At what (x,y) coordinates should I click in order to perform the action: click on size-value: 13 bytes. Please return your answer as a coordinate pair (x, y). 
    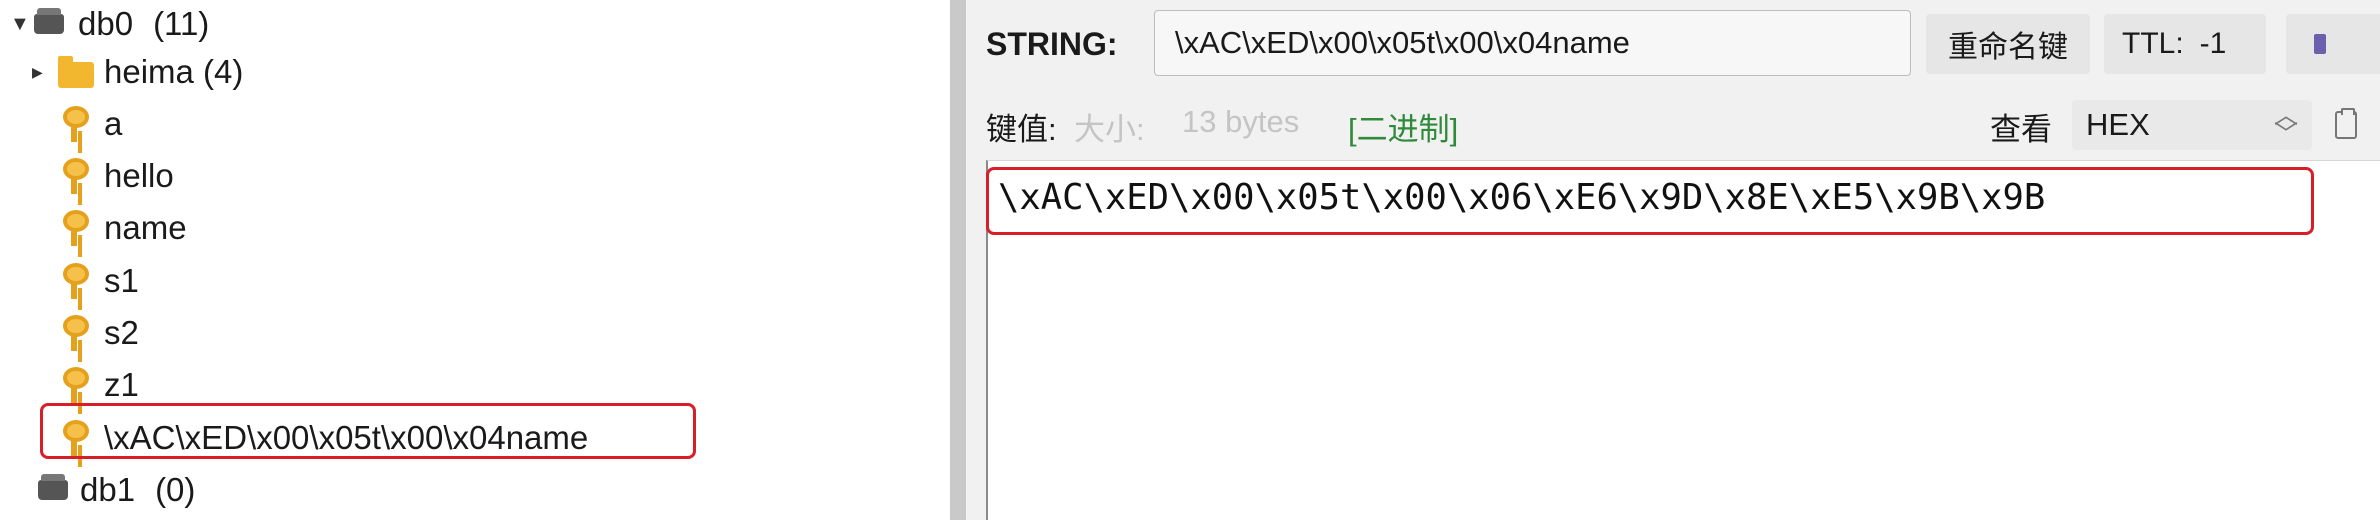
    Looking at the image, I should click on (1241, 121).